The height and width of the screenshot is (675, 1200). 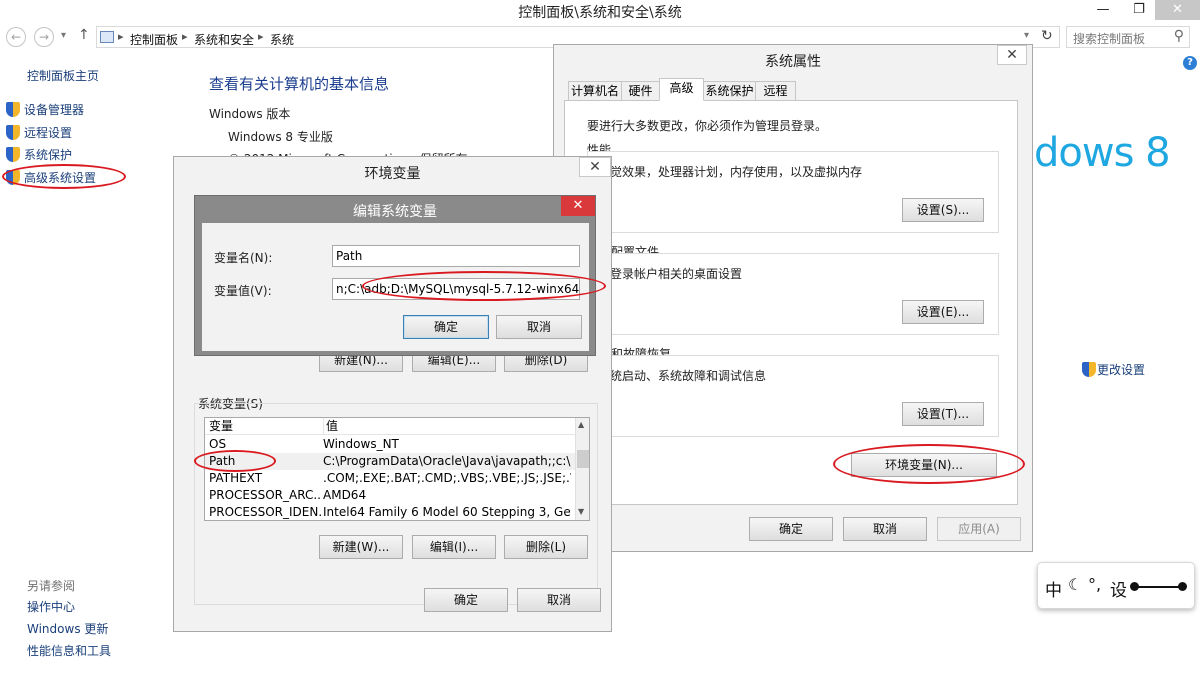 What do you see at coordinates (1102, 153) in the screenshot?
I see `windows-8-logo-text: dows 8` at bounding box center [1102, 153].